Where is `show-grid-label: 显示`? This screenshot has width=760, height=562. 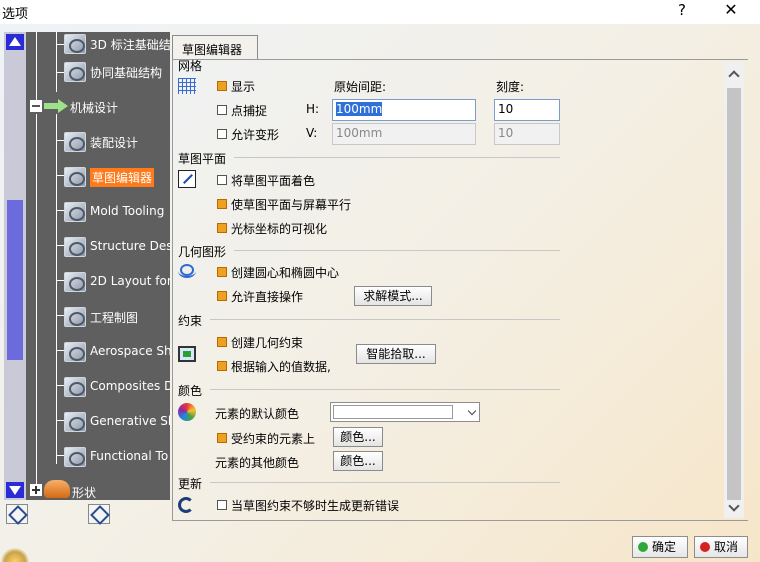
show-grid-label: 显示 is located at coordinates (243, 87).